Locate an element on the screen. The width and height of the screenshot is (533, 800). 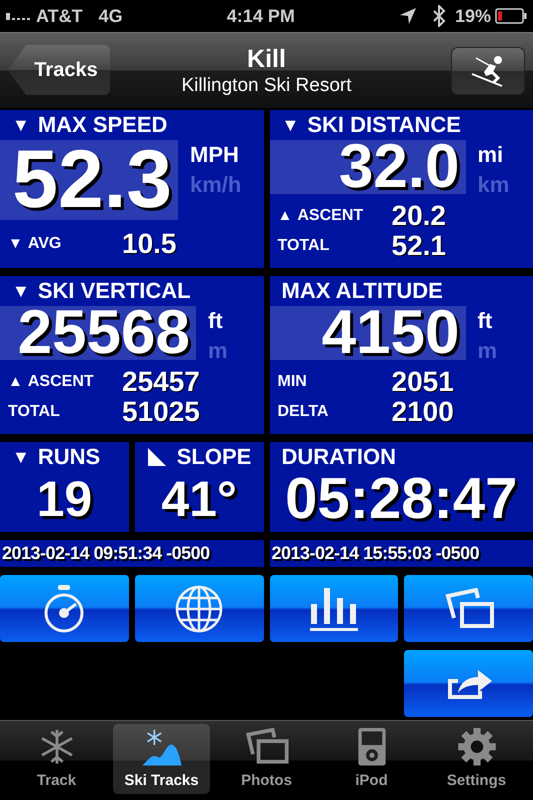
slope-icon is located at coordinates (156, 457).